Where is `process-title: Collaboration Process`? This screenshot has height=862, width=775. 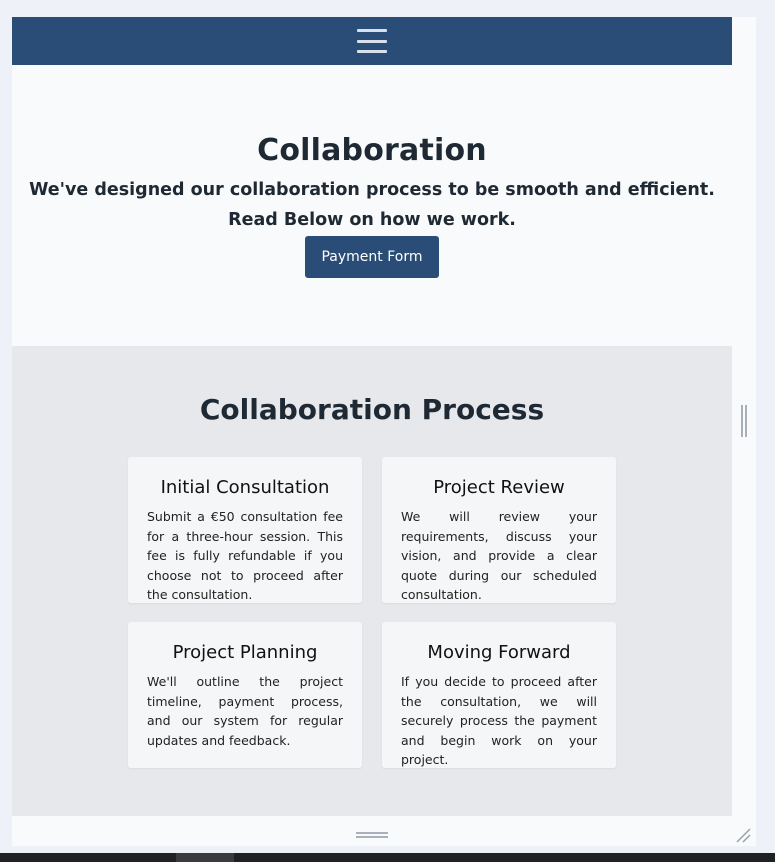 process-title: Collaboration Process is located at coordinates (372, 409).